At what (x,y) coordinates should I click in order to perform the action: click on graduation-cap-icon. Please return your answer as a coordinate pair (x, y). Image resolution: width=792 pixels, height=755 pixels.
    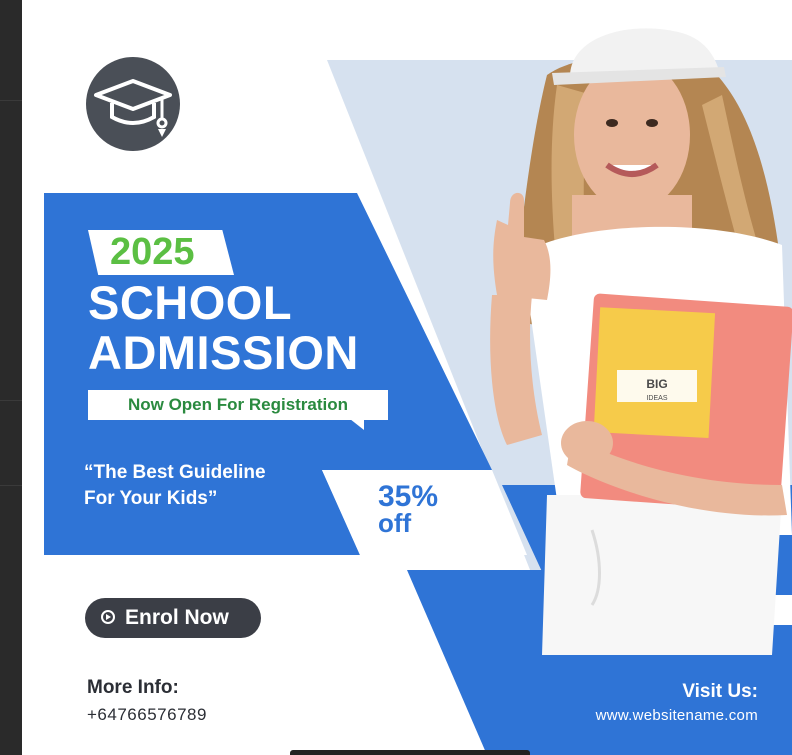
    Looking at the image, I should click on (133, 108).